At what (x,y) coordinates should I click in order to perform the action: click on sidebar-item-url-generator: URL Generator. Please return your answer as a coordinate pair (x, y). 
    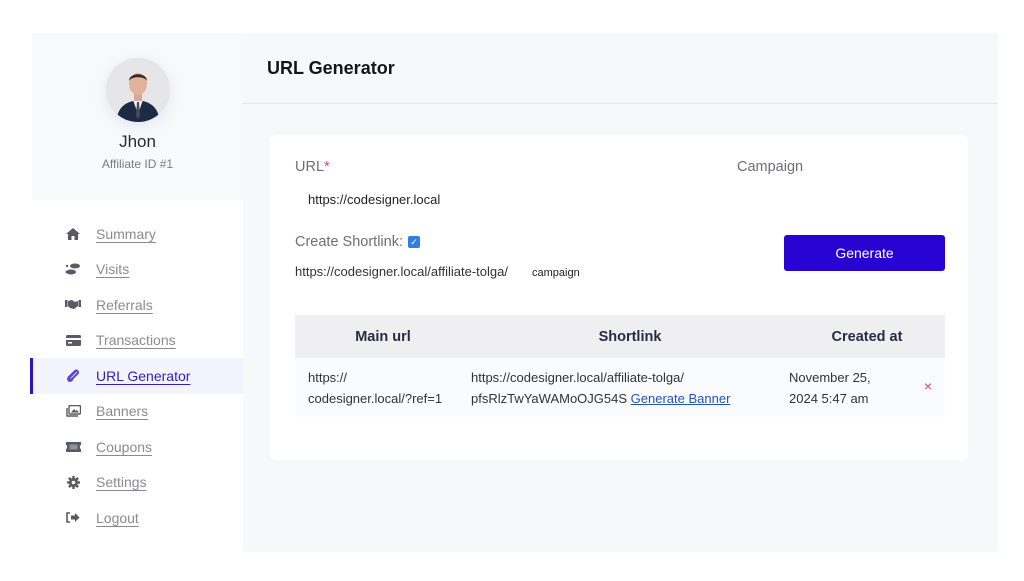
    Looking at the image, I should click on (136, 376).